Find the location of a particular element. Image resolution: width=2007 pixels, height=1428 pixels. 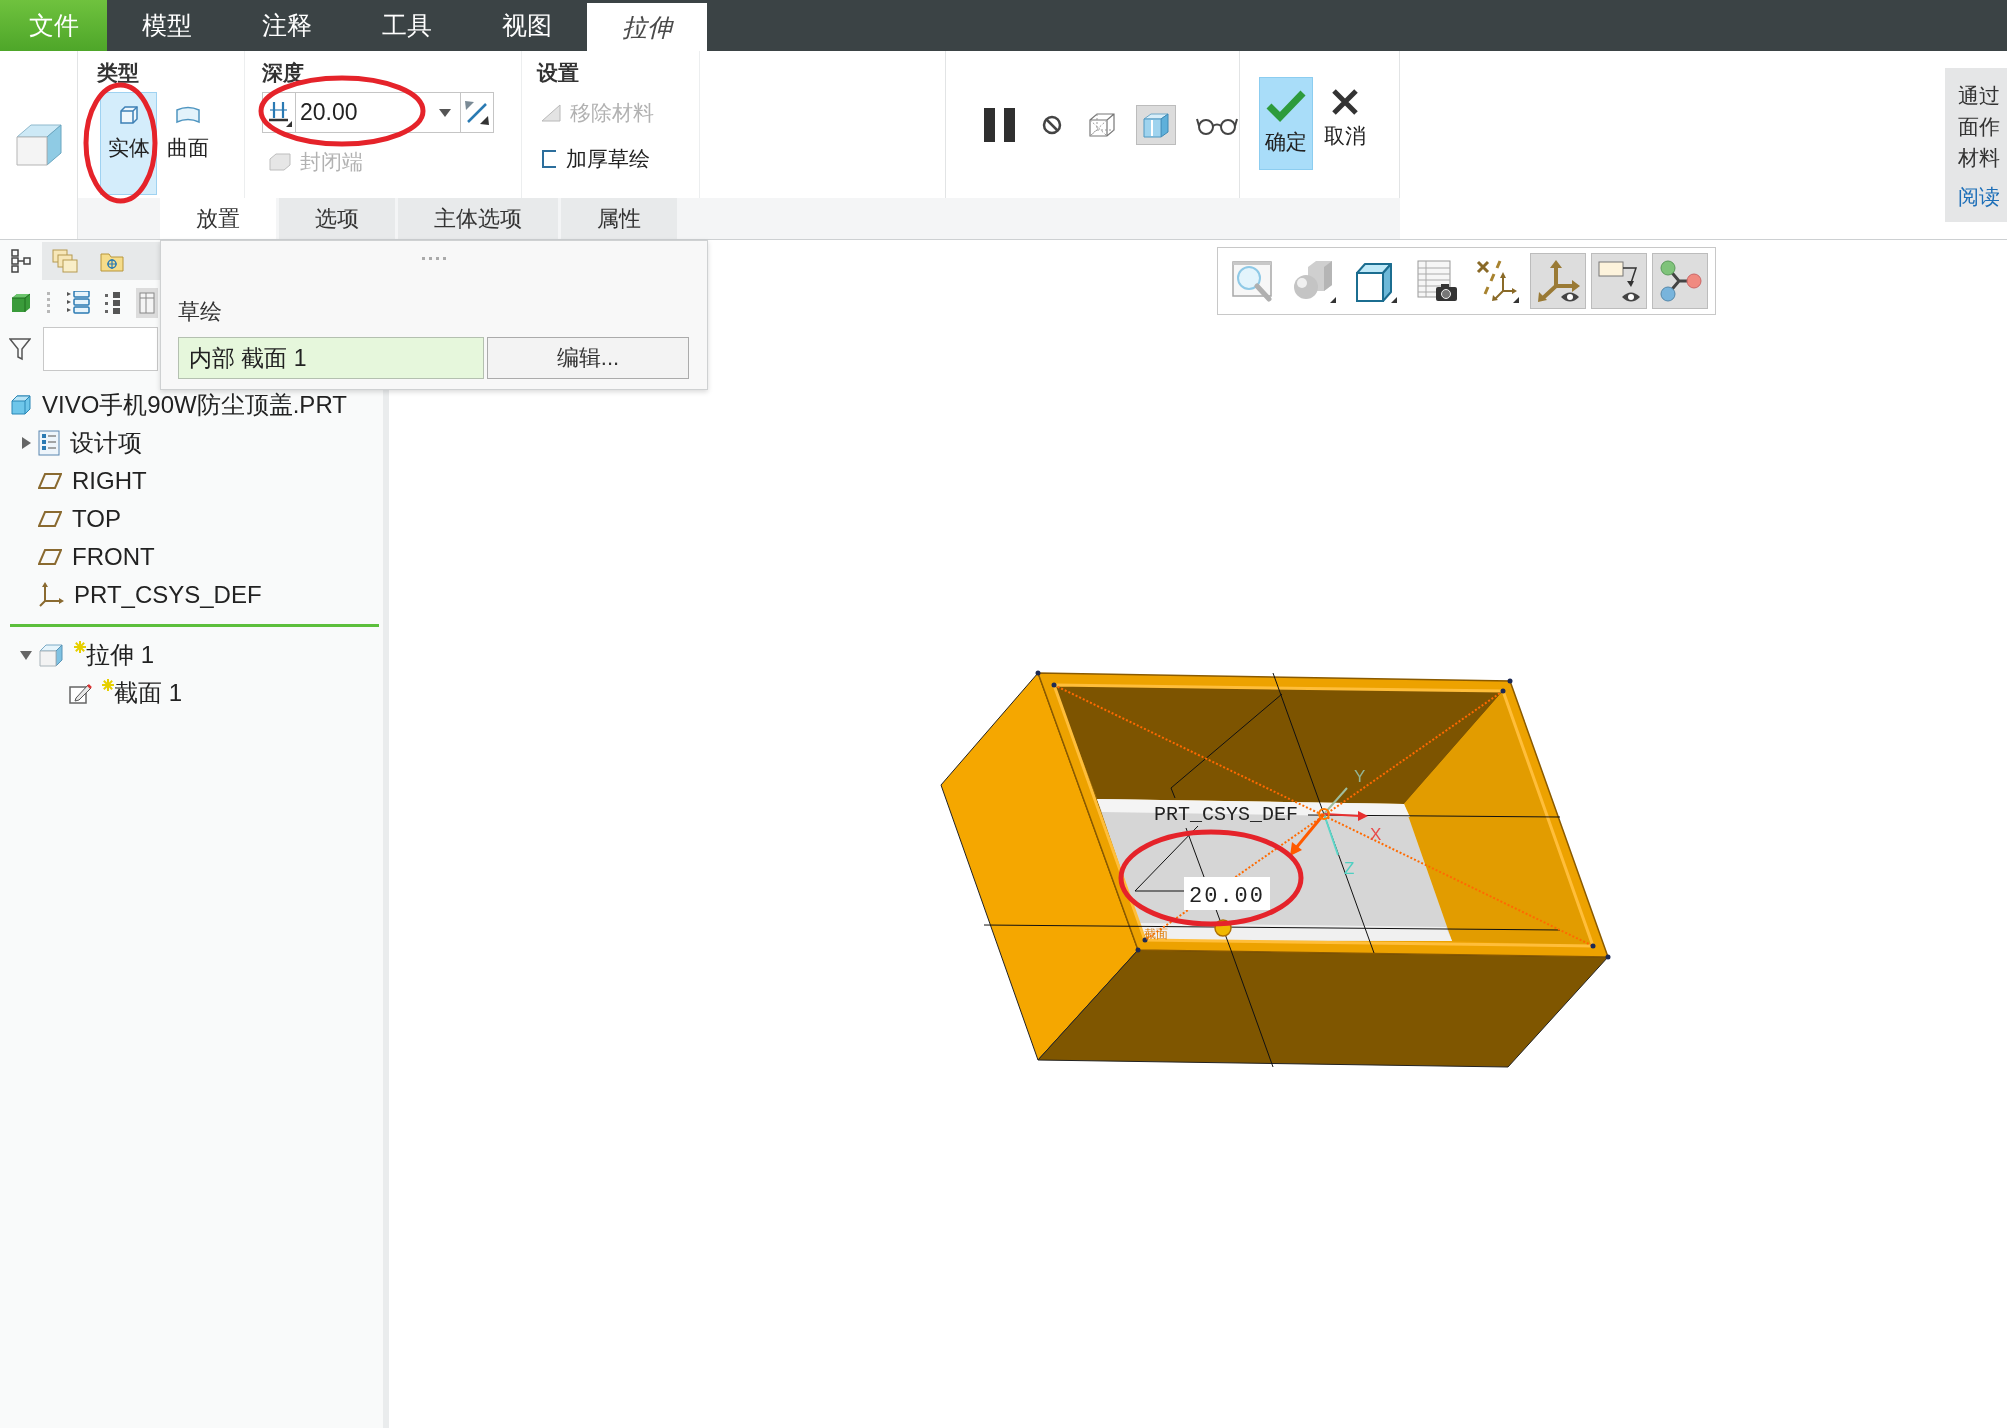

shaded-cube-icon is located at coordinates (1156, 124).